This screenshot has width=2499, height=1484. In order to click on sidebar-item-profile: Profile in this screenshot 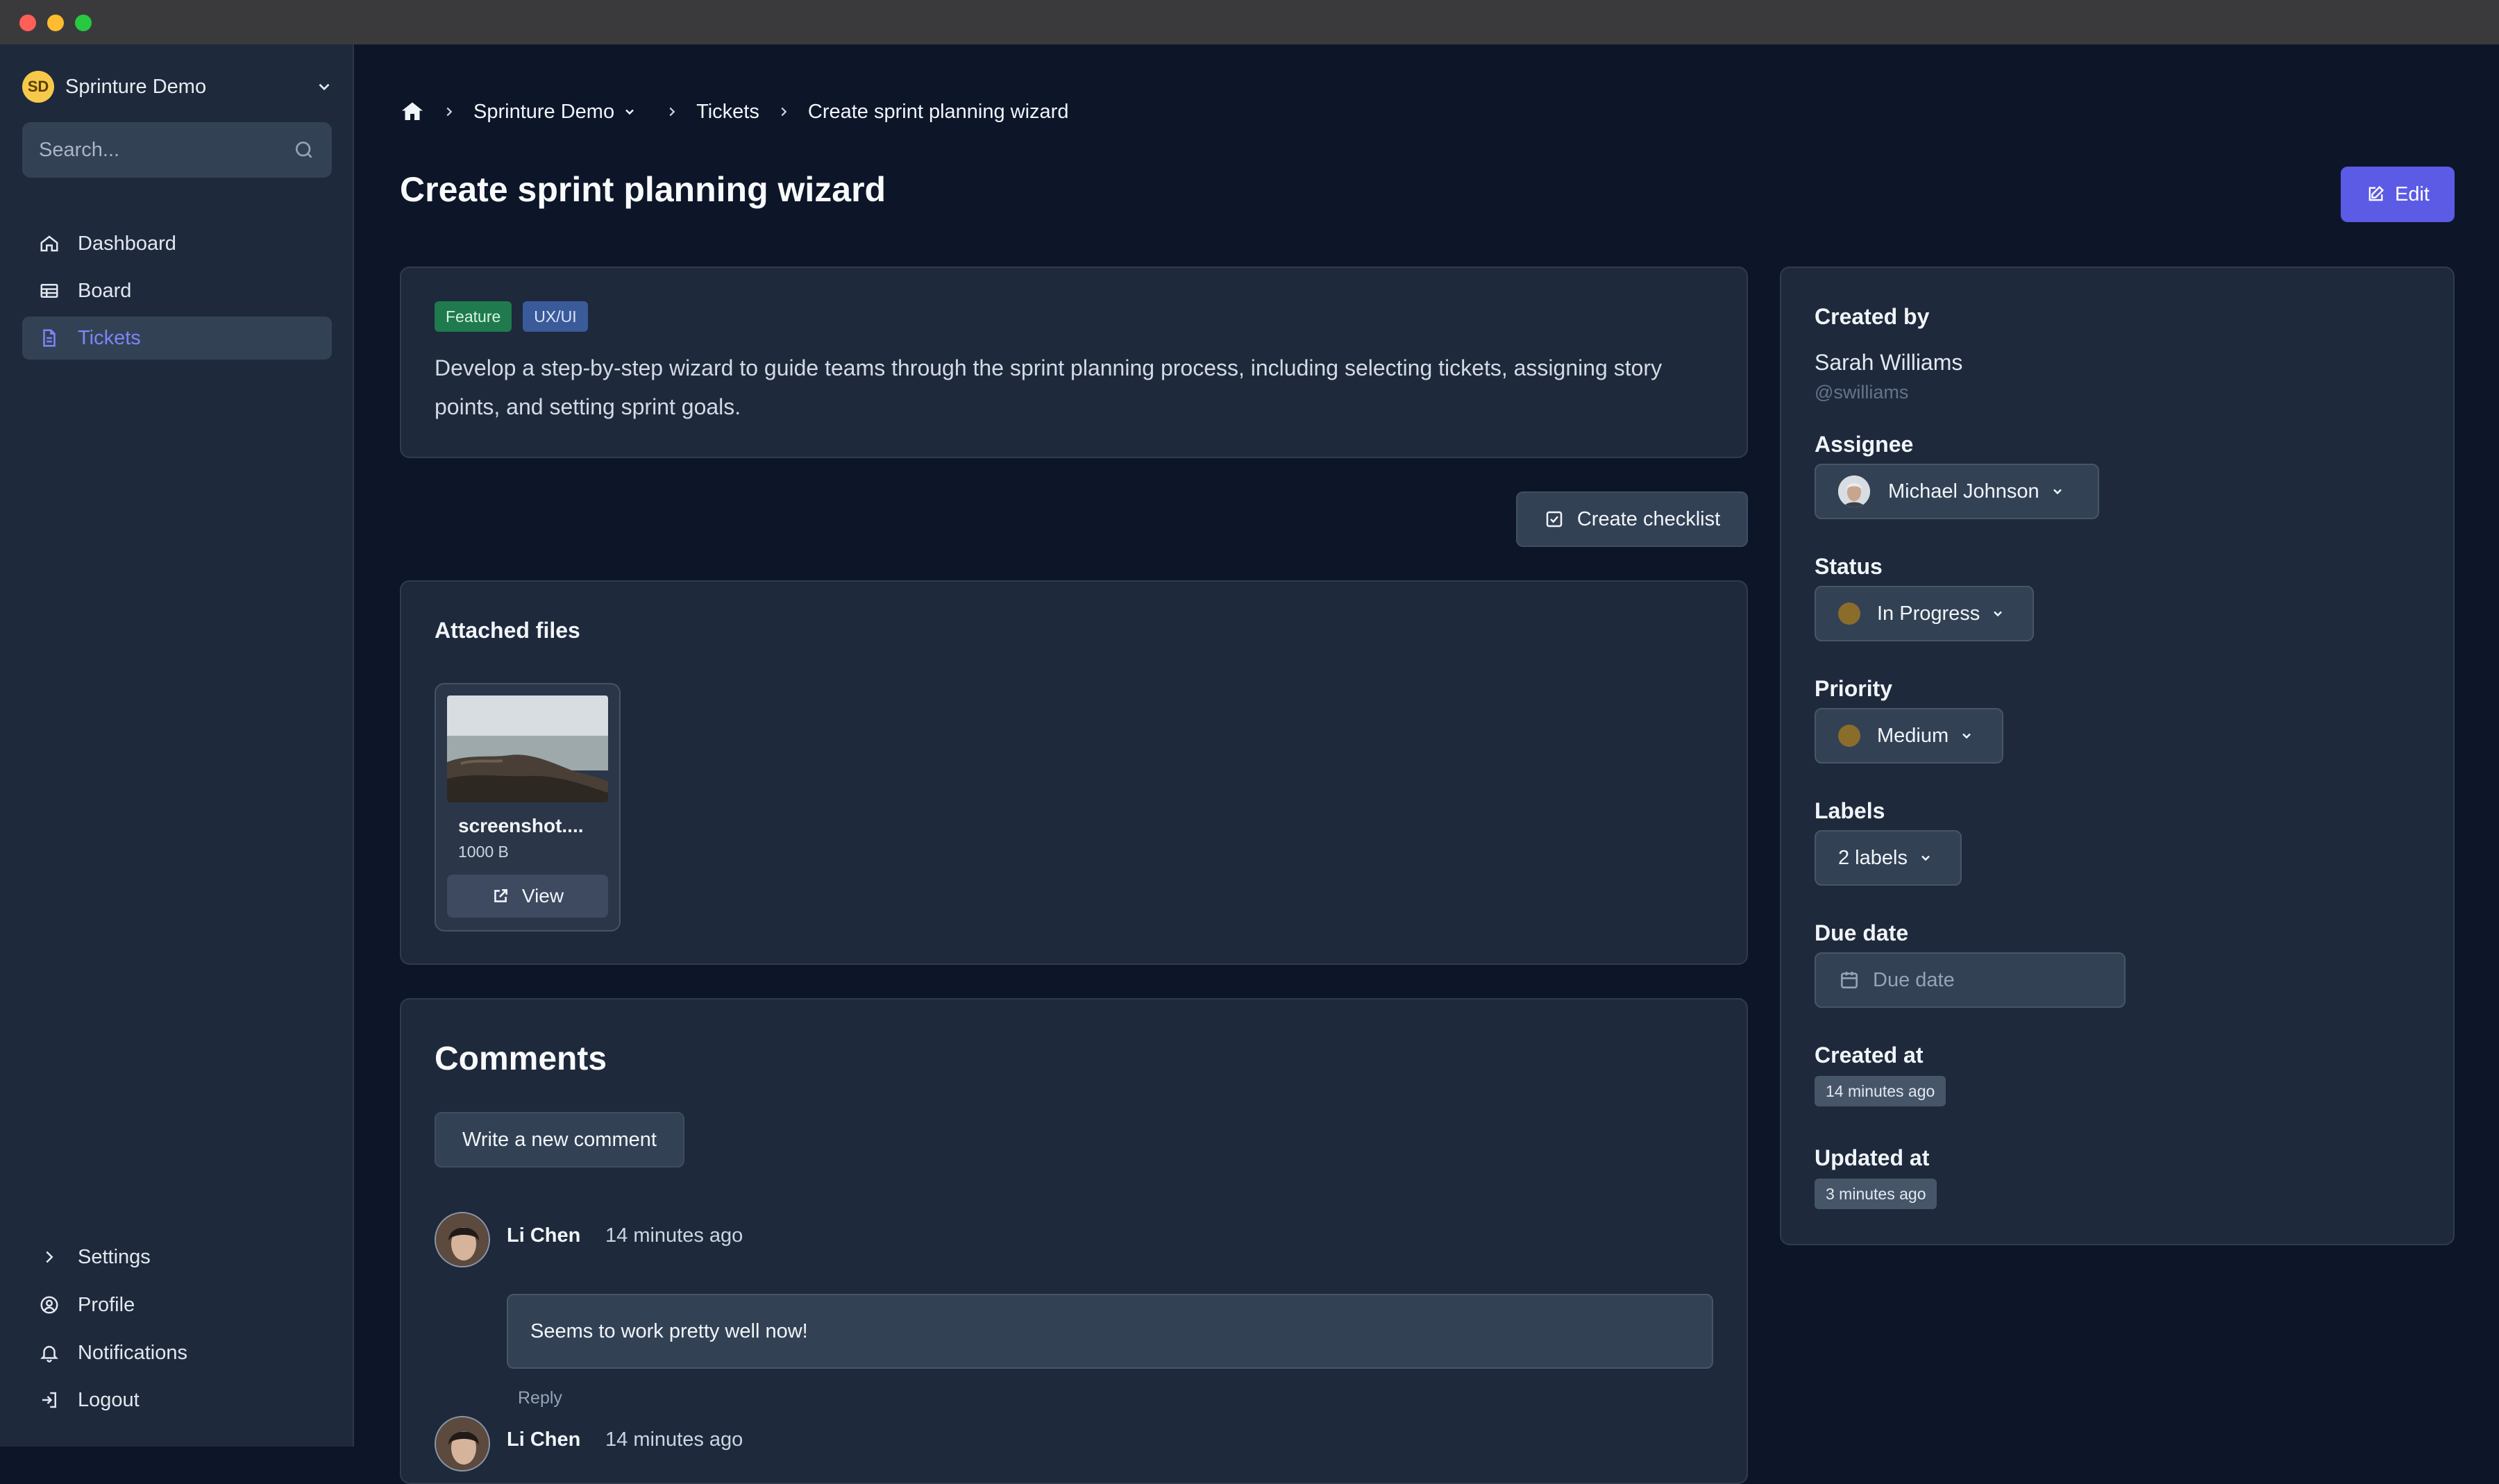, I will do `click(177, 1305)`.